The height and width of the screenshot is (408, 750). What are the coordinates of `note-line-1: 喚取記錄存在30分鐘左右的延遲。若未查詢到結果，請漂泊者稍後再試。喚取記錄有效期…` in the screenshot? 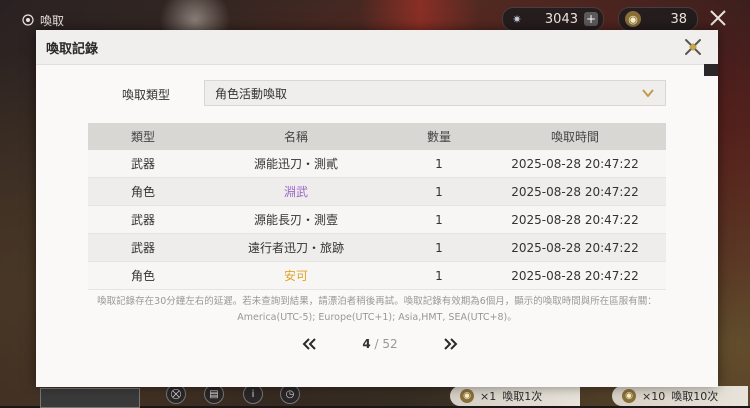 It's located at (377, 301).